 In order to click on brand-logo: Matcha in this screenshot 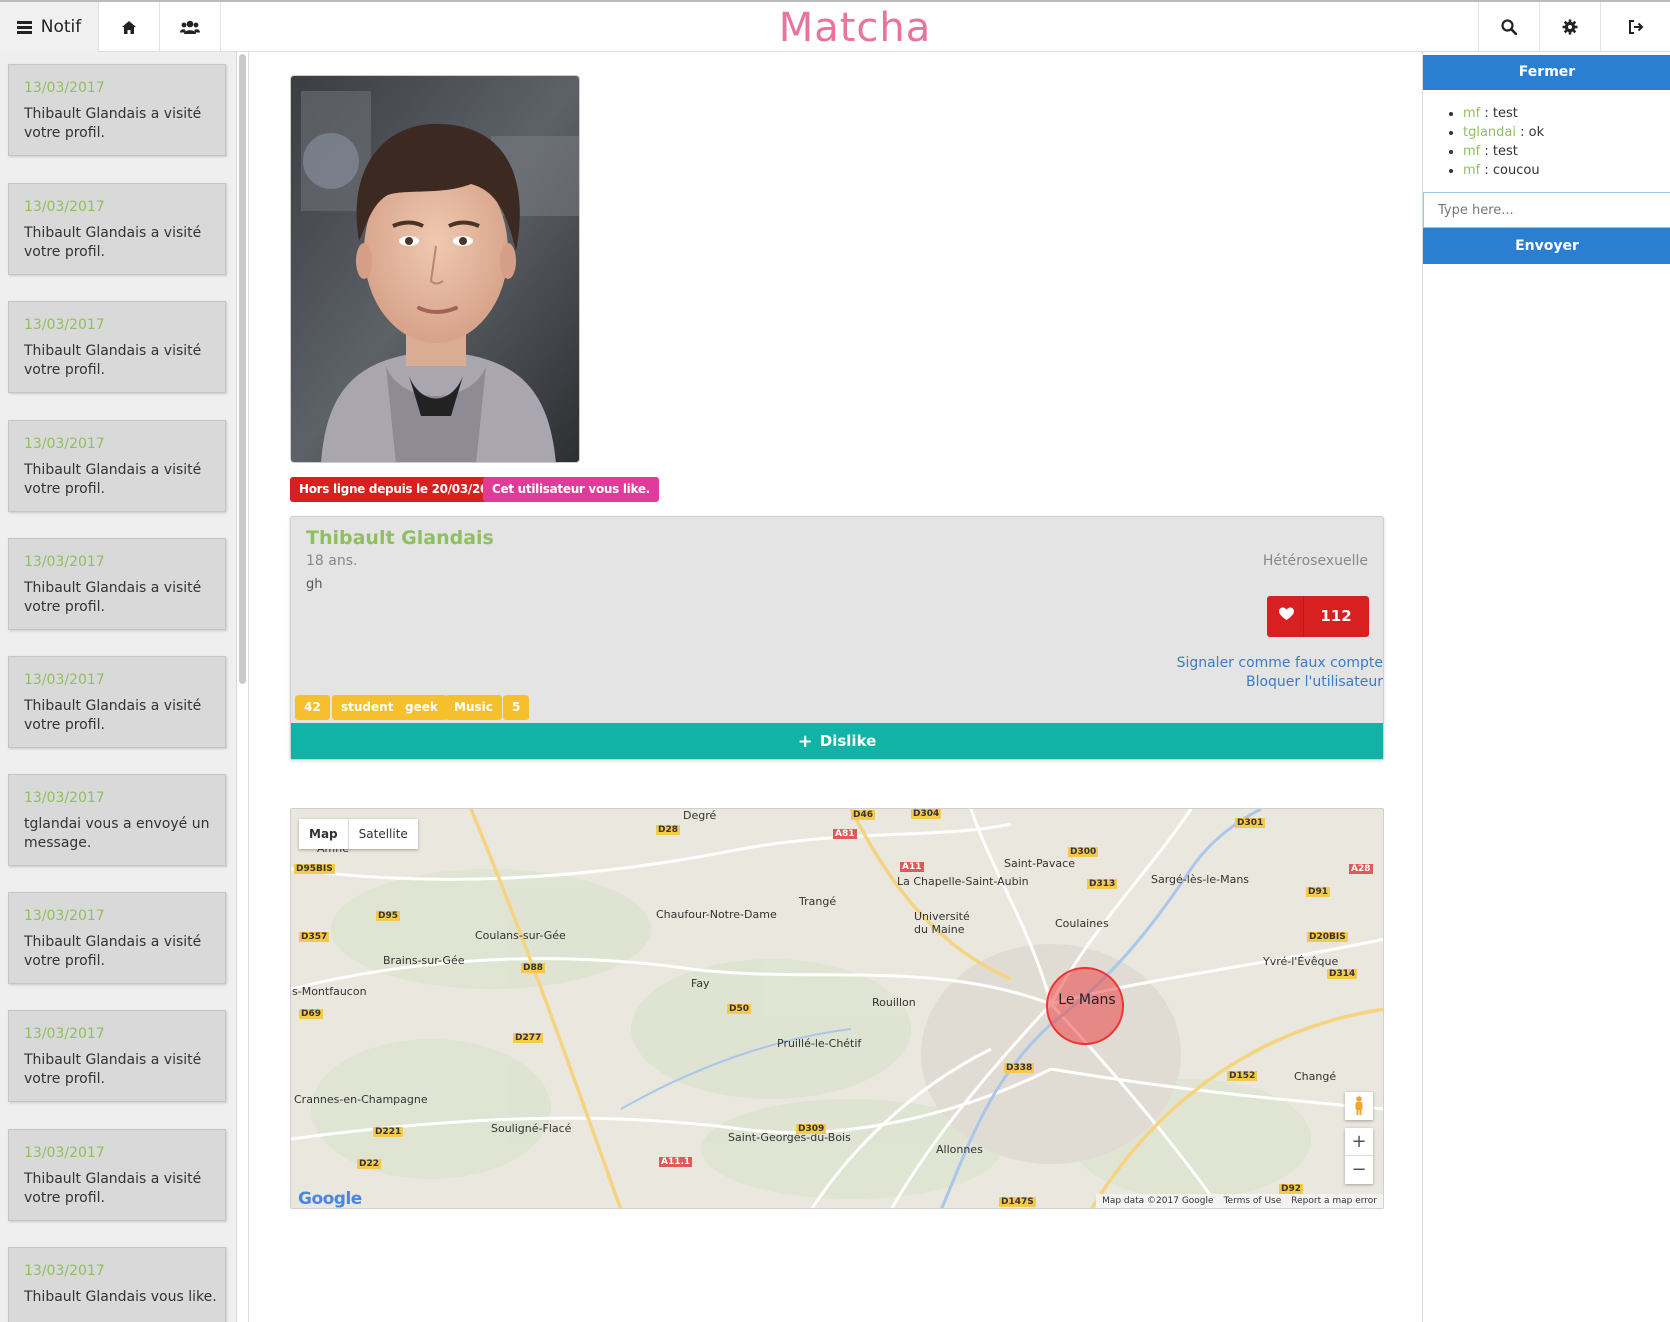, I will do `click(855, 27)`.